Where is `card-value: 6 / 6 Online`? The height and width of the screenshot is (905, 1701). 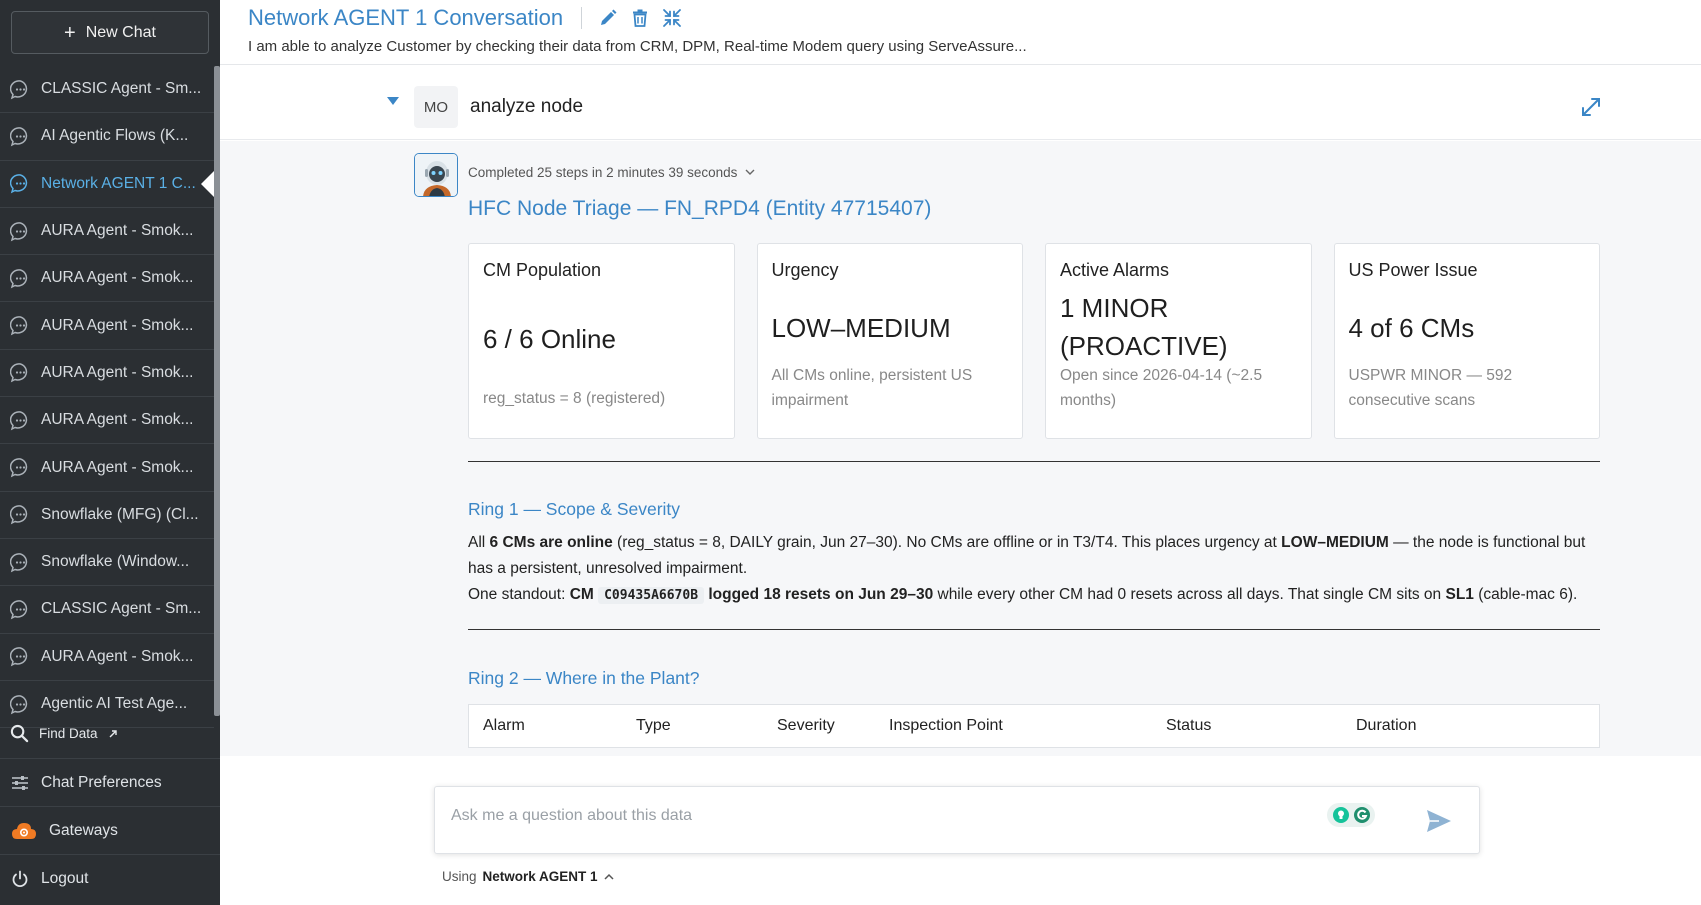
card-value: 6 / 6 Online is located at coordinates (549, 339).